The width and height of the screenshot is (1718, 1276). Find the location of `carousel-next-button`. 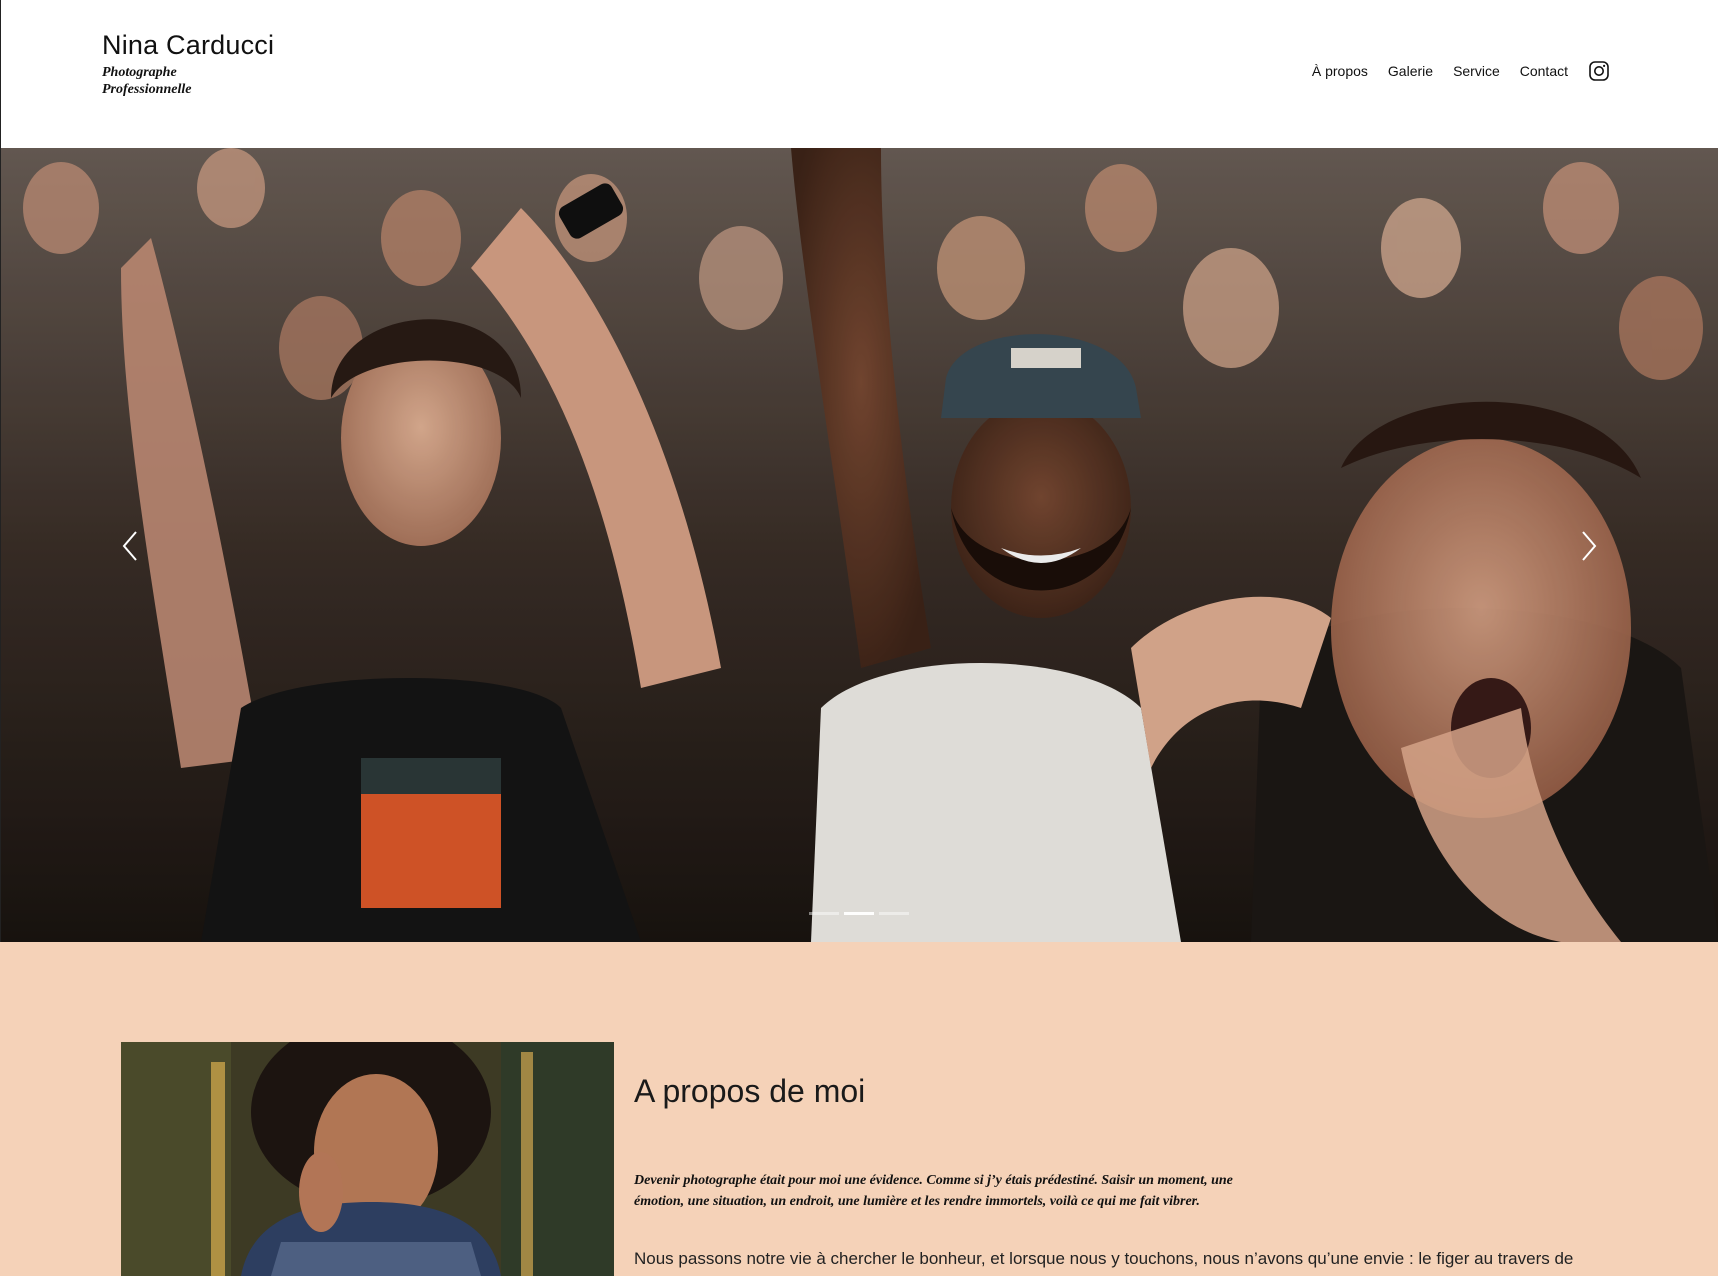

carousel-next-button is located at coordinates (1588, 546).